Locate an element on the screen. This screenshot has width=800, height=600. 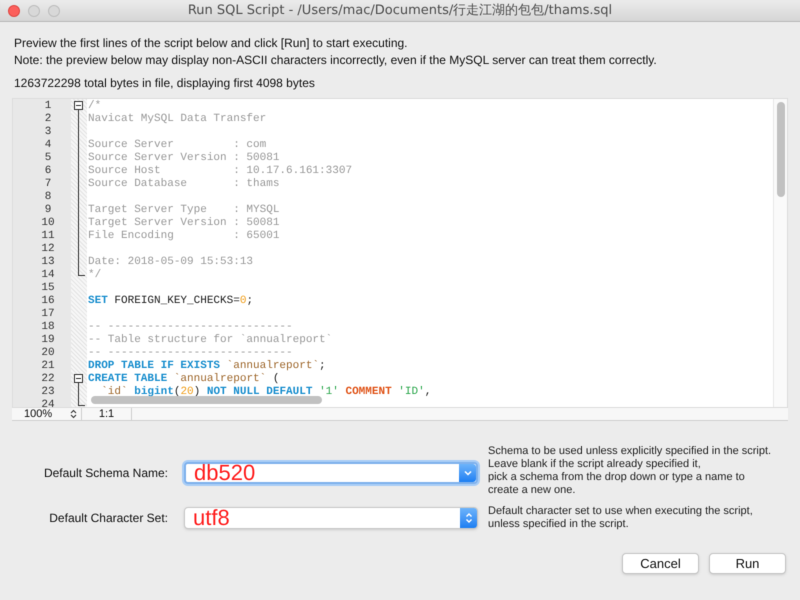
instruction-text: Note: the preview below may display non-ASCII characters incorrectly, even if the MySQL server can treat them correctly. is located at coordinates (336, 60).